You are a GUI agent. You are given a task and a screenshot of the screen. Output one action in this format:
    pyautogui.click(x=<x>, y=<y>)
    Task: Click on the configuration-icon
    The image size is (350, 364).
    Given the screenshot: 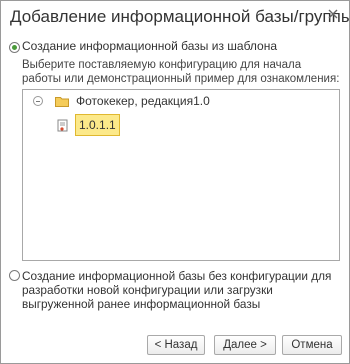 What is the action you would take?
    pyautogui.click(x=62, y=125)
    